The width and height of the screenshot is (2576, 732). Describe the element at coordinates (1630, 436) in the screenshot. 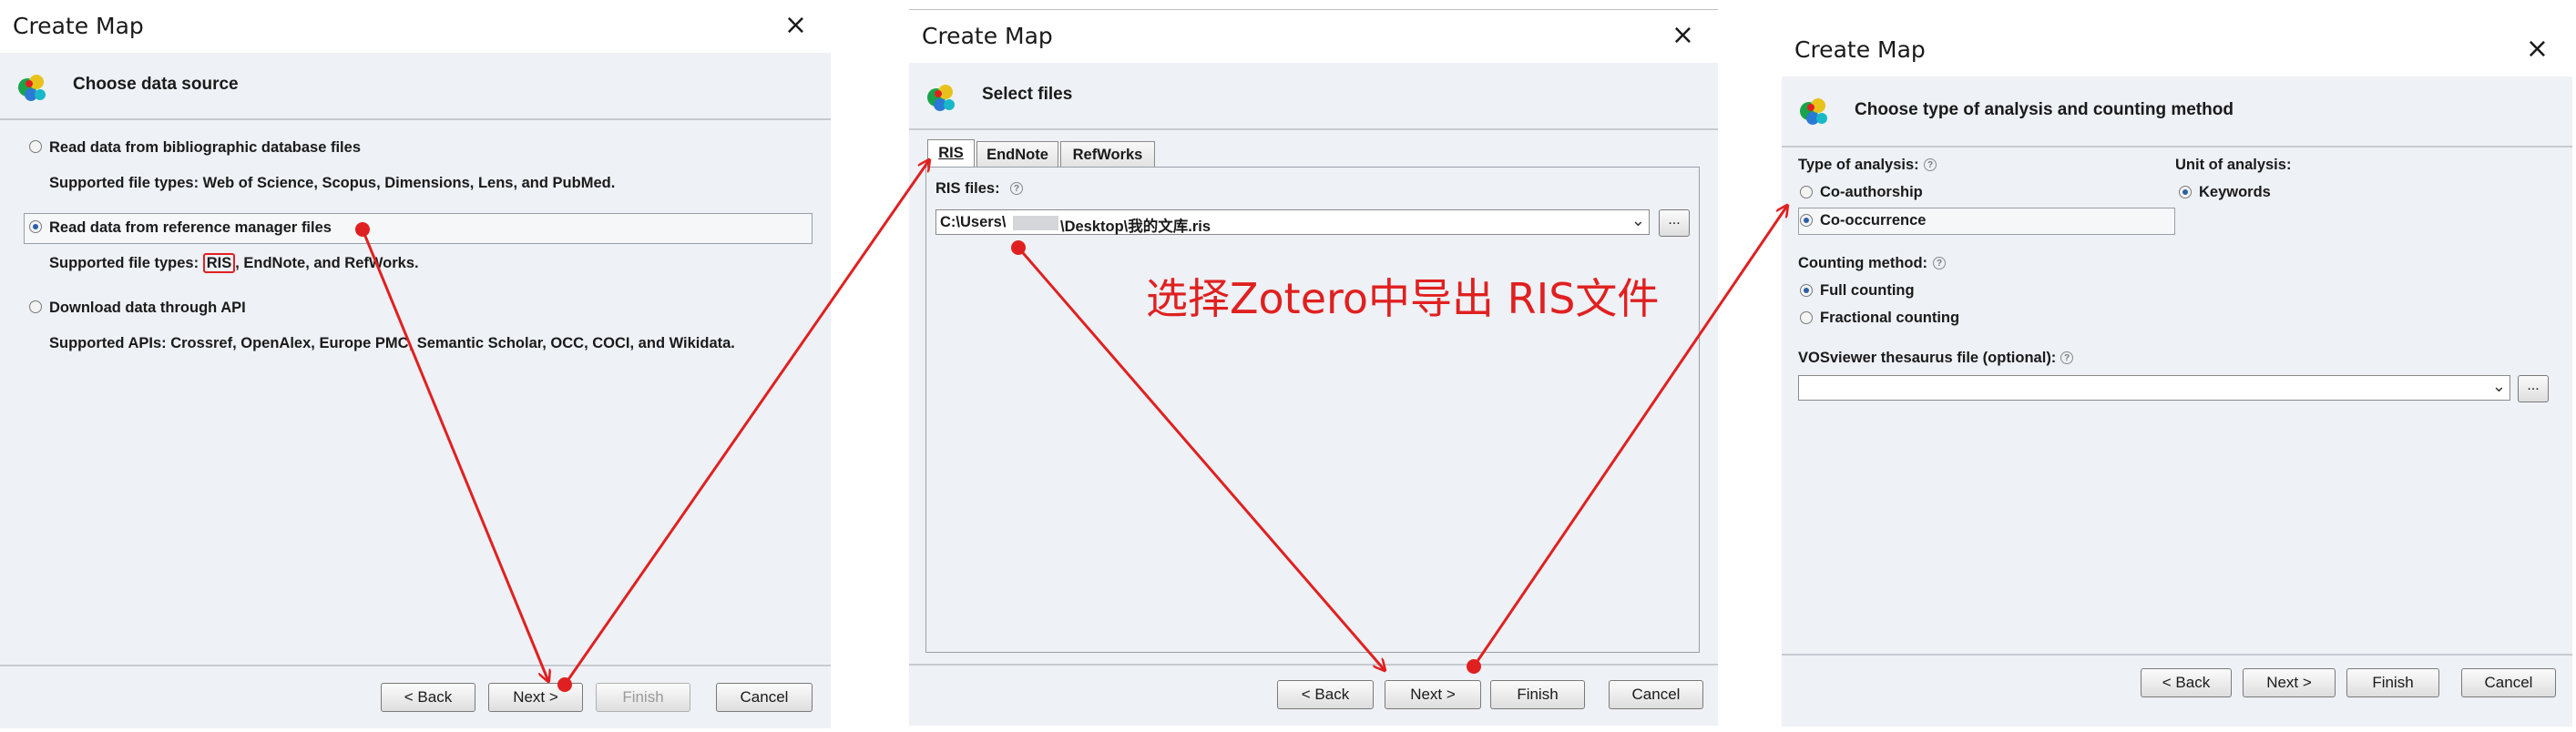

I see `arrow-next-to-analysis` at that location.